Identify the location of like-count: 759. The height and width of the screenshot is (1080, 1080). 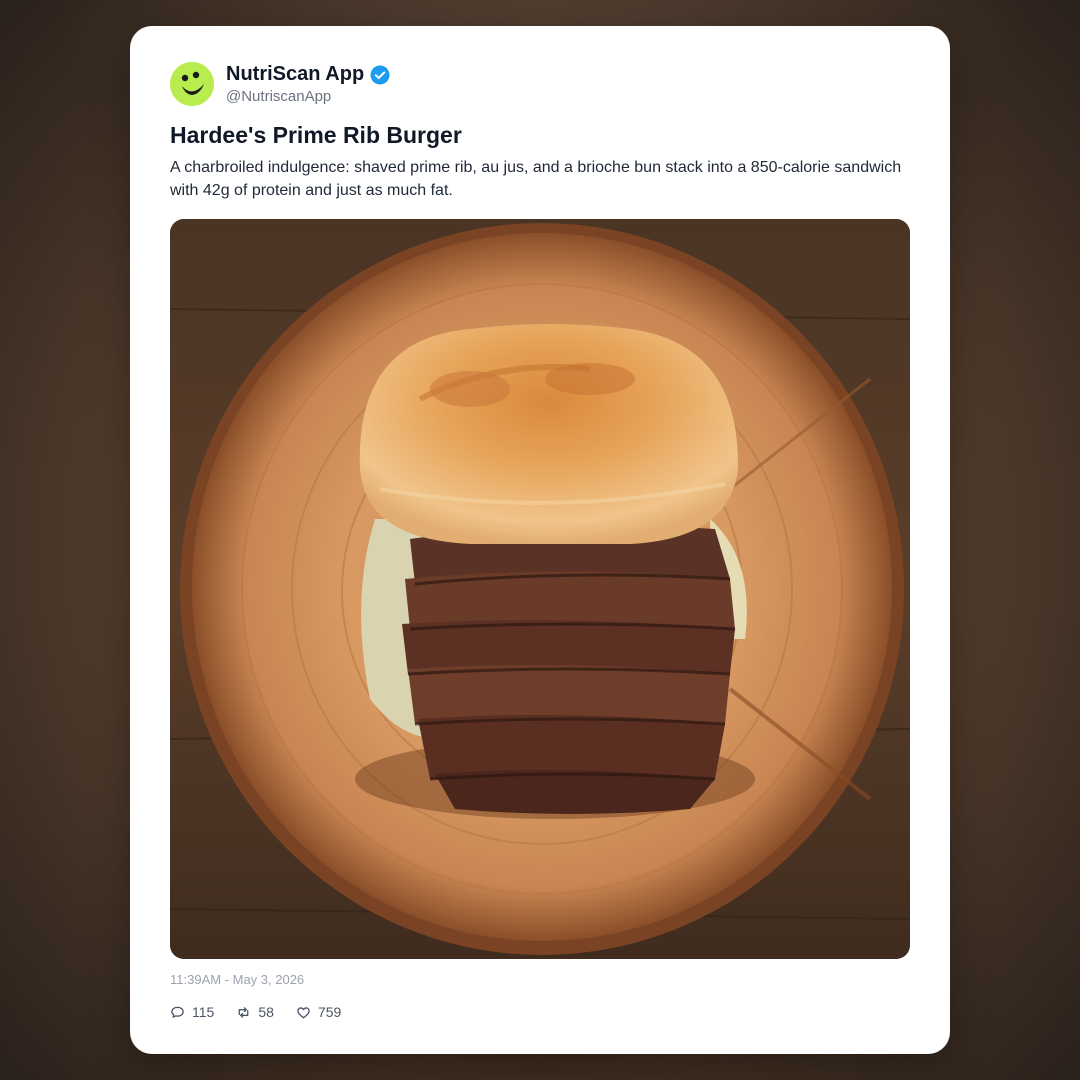
(329, 1012).